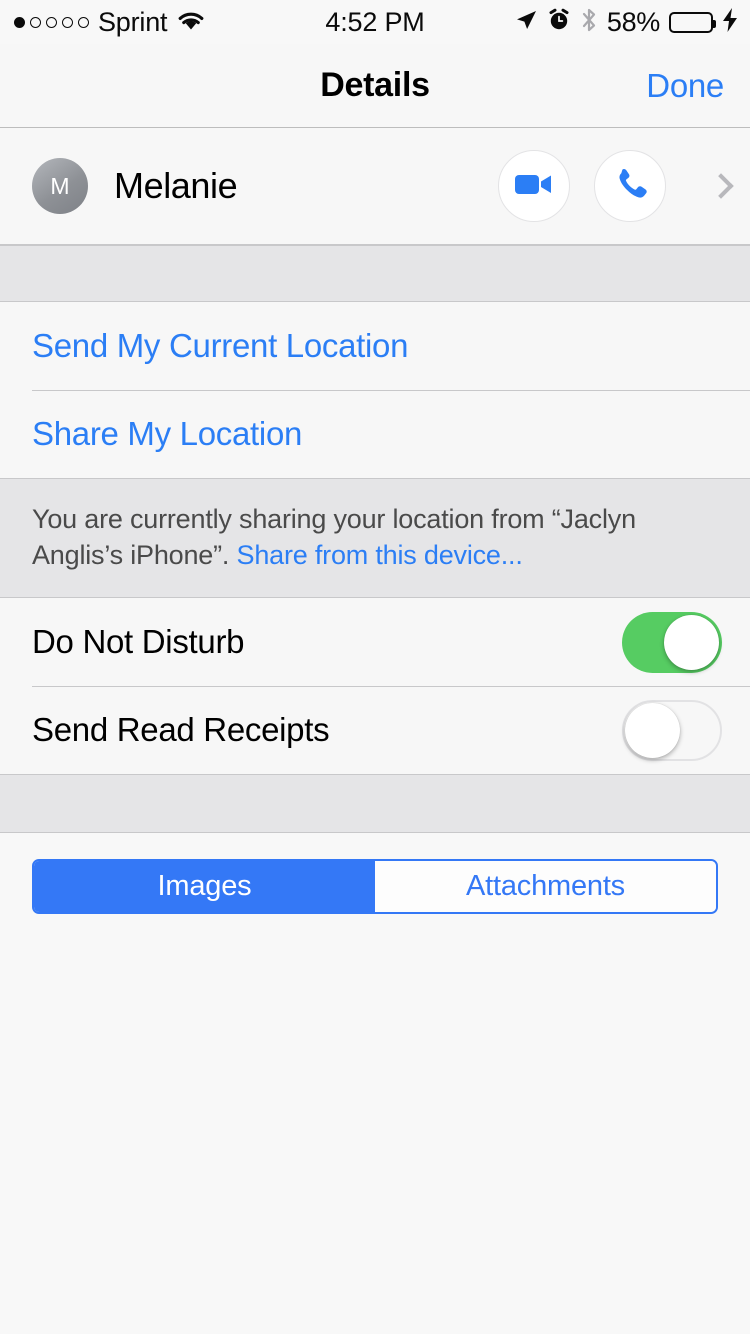 Image resolution: width=750 pixels, height=1334 pixels. What do you see at coordinates (559, 22) in the screenshot?
I see `alarm-clock-icon` at bounding box center [559, 22].